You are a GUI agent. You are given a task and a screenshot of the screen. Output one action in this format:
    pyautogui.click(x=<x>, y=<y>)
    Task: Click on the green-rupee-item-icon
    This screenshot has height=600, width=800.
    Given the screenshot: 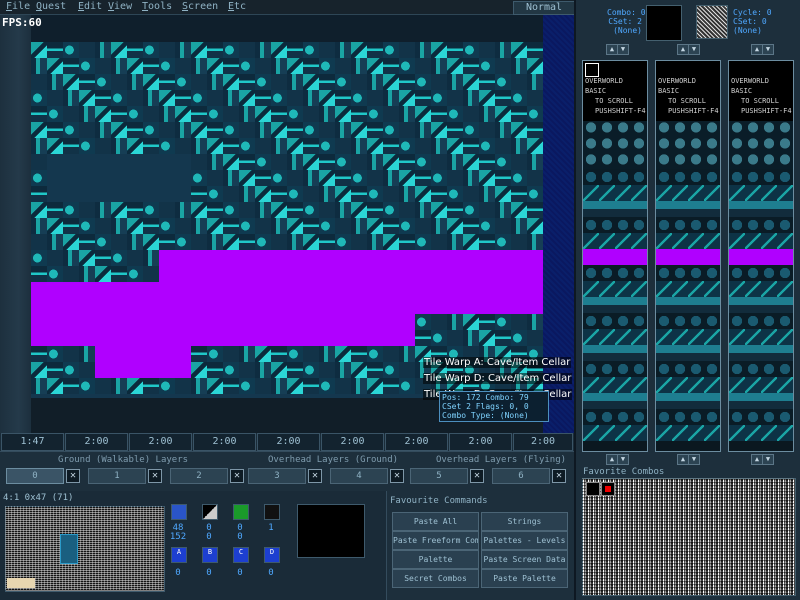 What is the action you would take?
    pyautogui.click(x=241, y=512)
    